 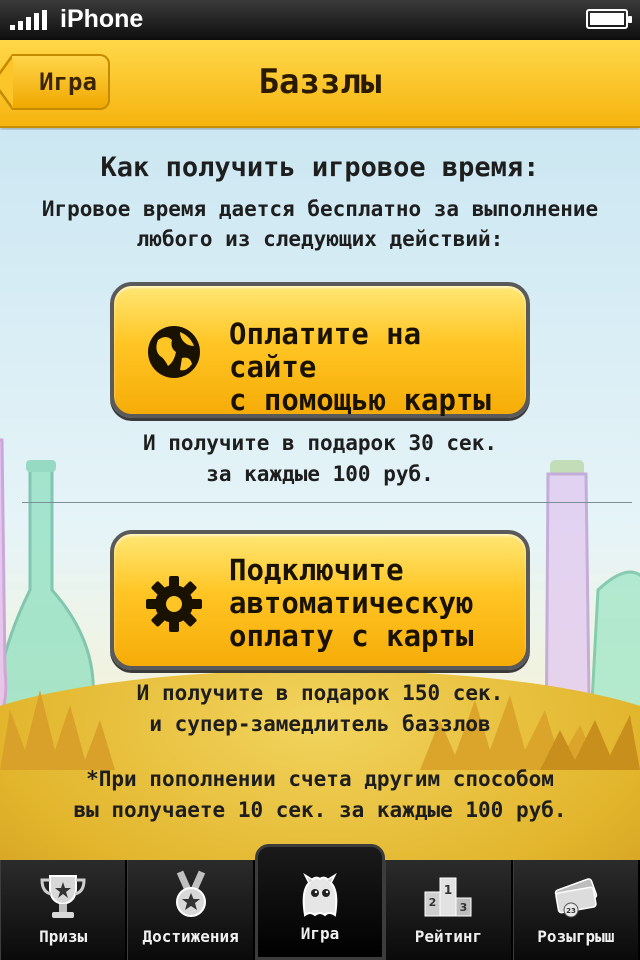 What do you see at coordinates (320, 894) in the screenshot?
I see `buzzle-mascot-icon` at bounding box center [320, 894].